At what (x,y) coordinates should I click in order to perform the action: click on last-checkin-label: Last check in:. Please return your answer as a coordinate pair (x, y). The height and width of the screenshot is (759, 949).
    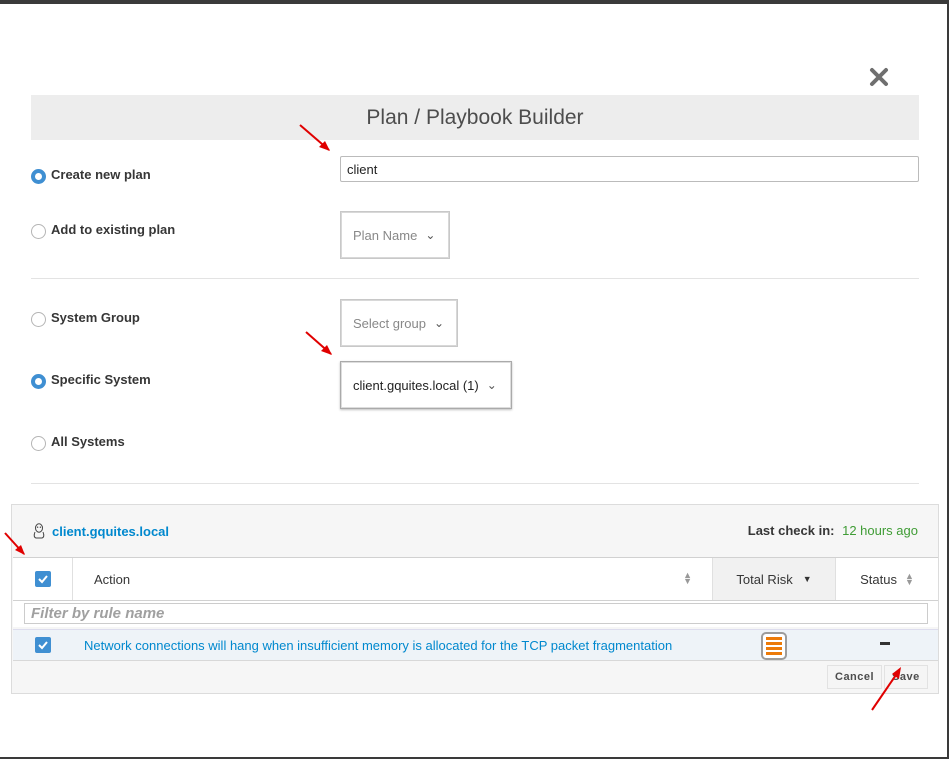
    Looking at the image, I should click on (791, 530).